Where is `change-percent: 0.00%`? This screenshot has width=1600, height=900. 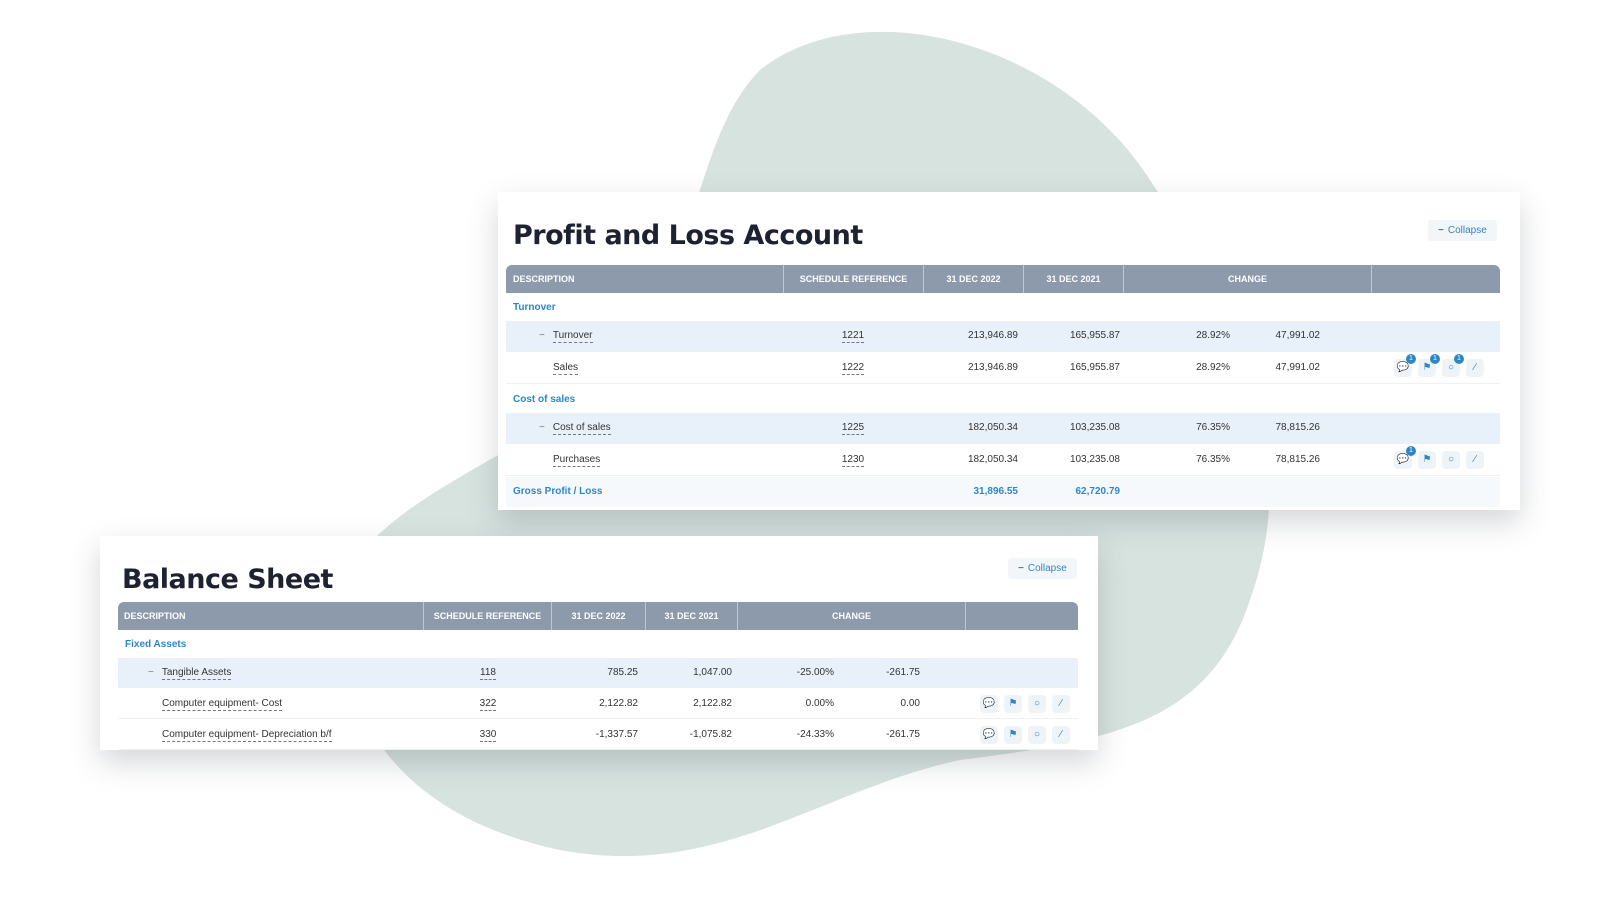 change-percent: 0.00% is located at coordinates (819, 703).